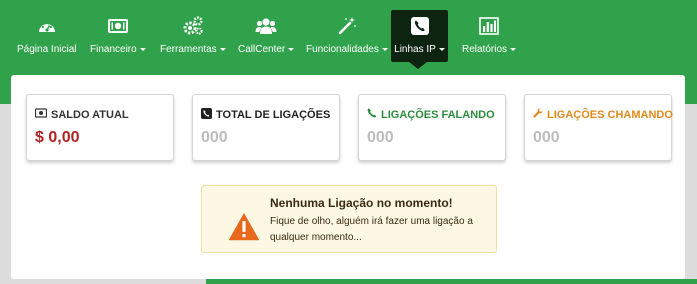 The height and width of the screenshot is (284, 697). I want to click on footer-bar, so click(451, 281).